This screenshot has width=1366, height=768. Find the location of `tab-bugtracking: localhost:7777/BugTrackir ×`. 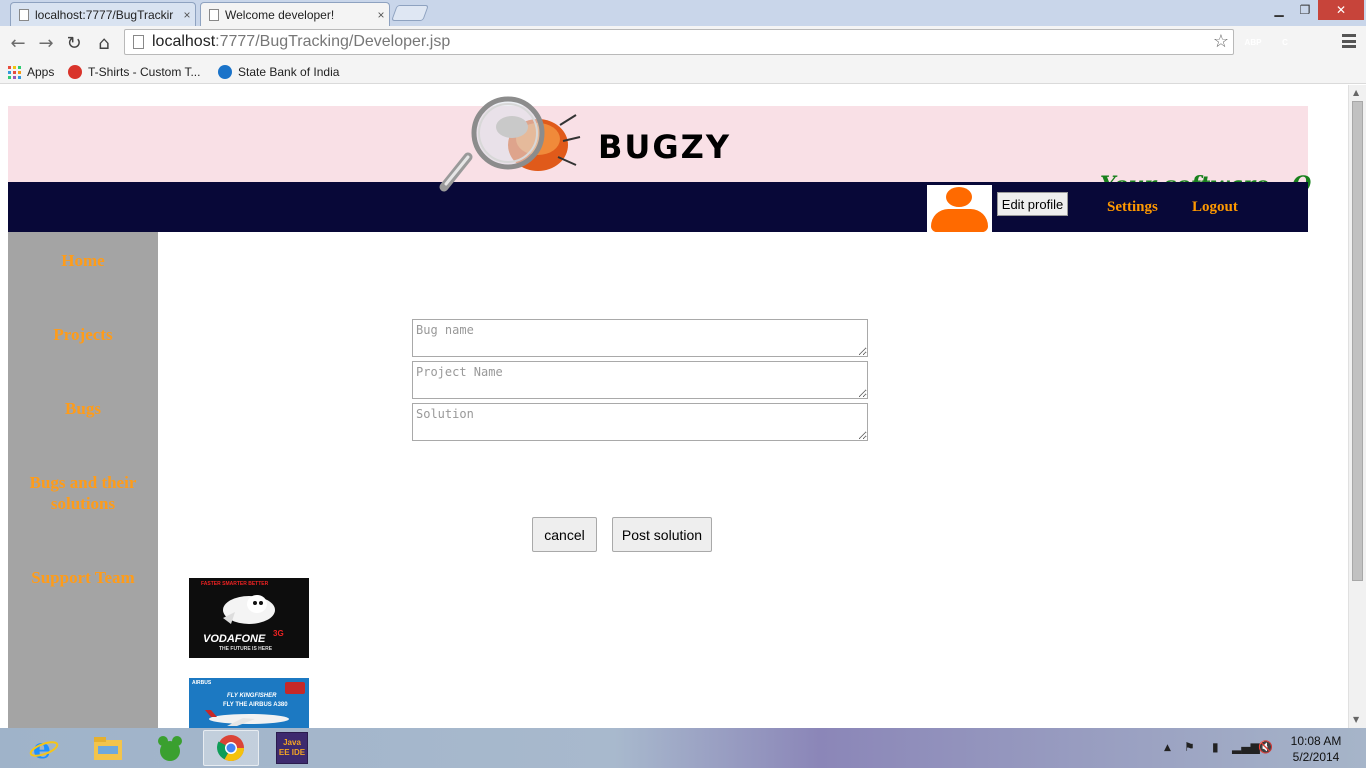

tab-bugtracking: localhost:7777/BugTrackir × is located at coordinates (103, 14).